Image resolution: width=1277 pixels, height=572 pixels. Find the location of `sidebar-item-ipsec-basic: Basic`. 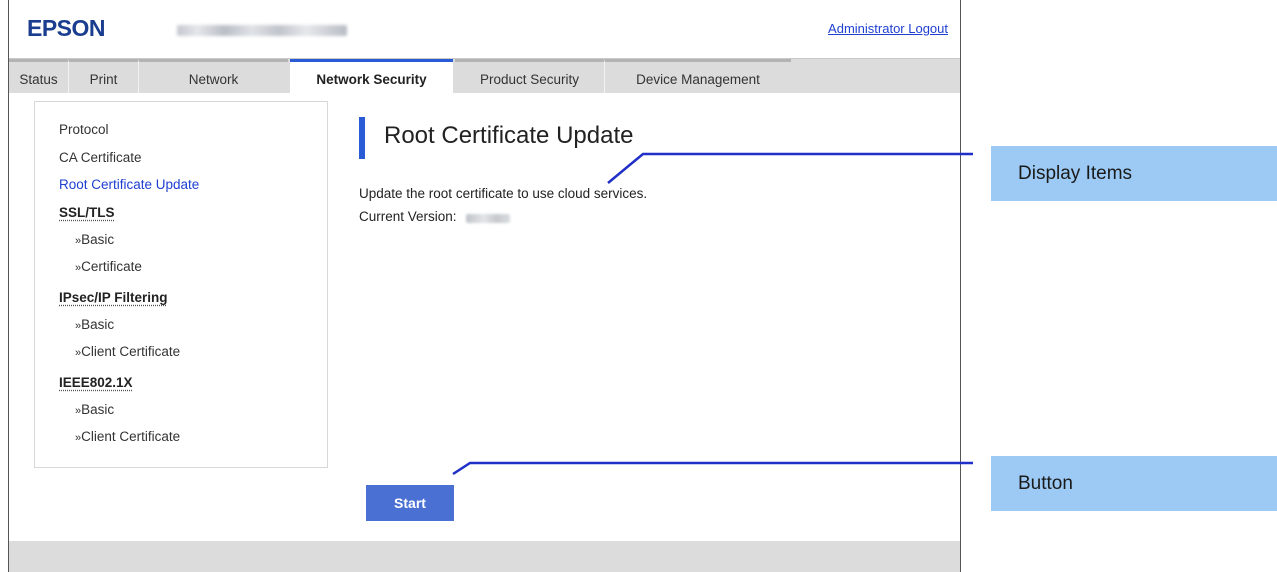

sidebar-item-ipsec-basic: Basic is located at coordinates (94, 324).